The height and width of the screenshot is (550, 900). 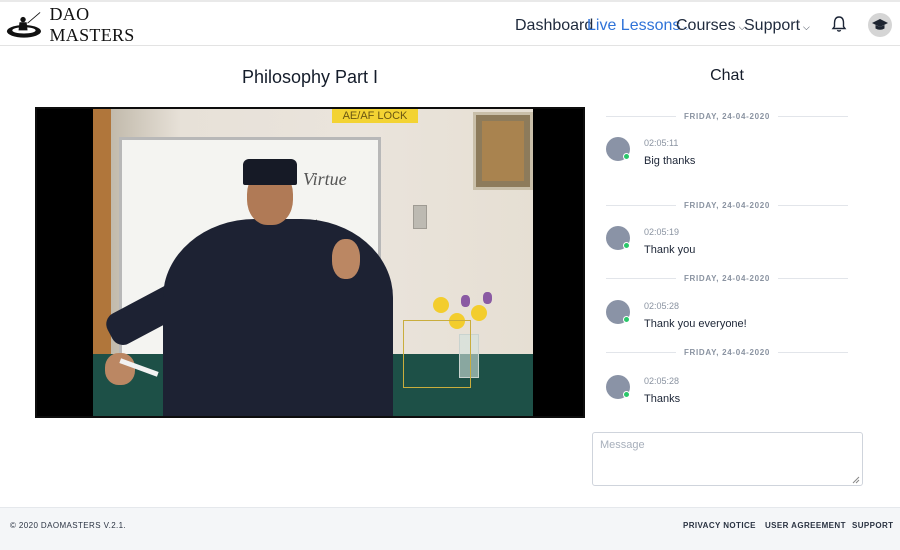 What do you see at coordinates (92, 24) in the screenshot?
I see `brand-name: DAO MASTERS` at bounding box center [92, 24].